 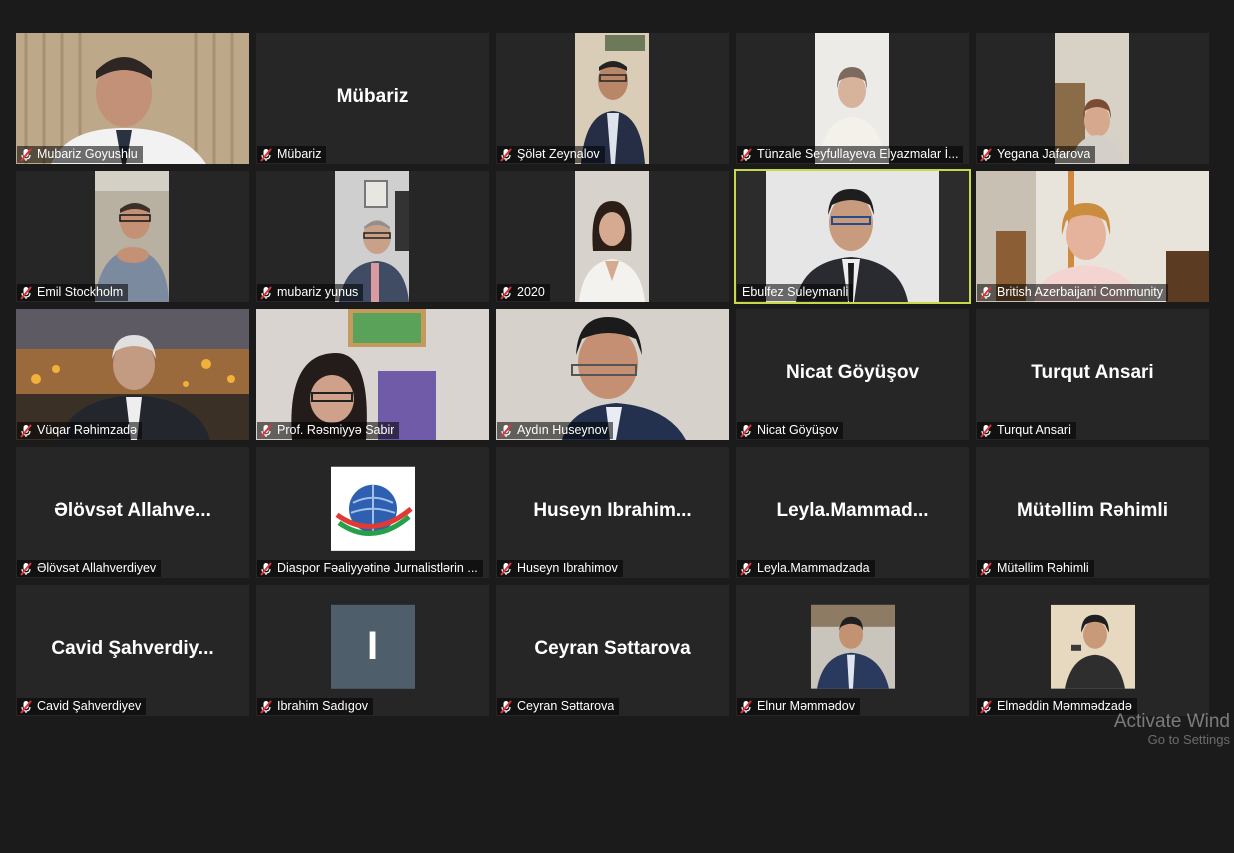 I want to click on participant-nameplate: Ceyran Səttarova, so click(x=558, y=706).